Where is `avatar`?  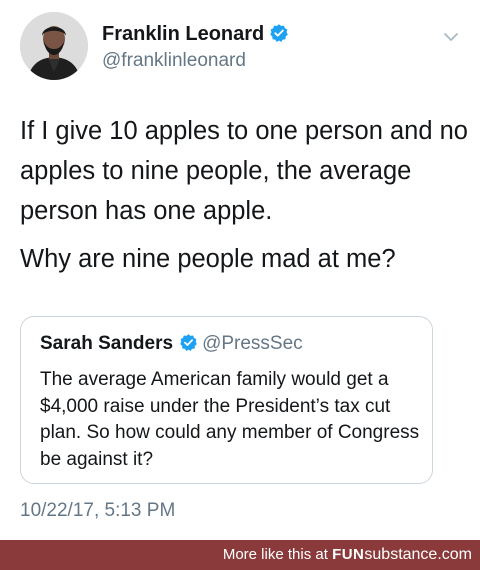 avatar is located at coordinates (54, 46).